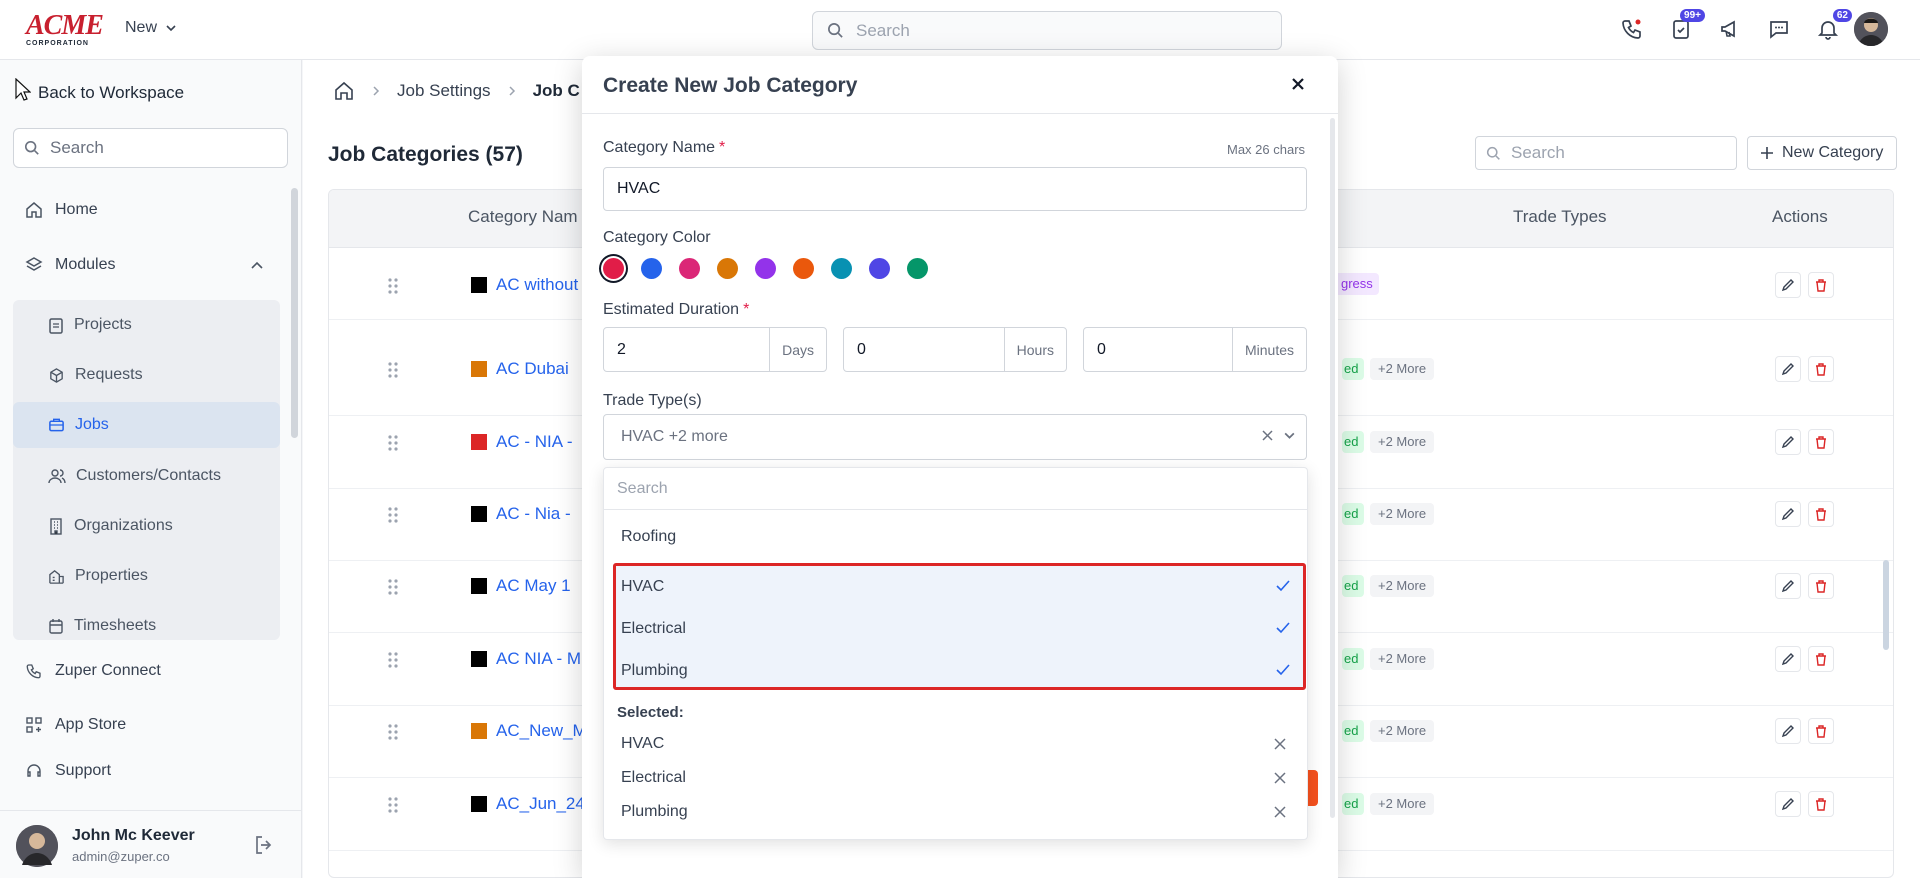  I want to click on category-name-link: AC May 1, so click(533, 586).